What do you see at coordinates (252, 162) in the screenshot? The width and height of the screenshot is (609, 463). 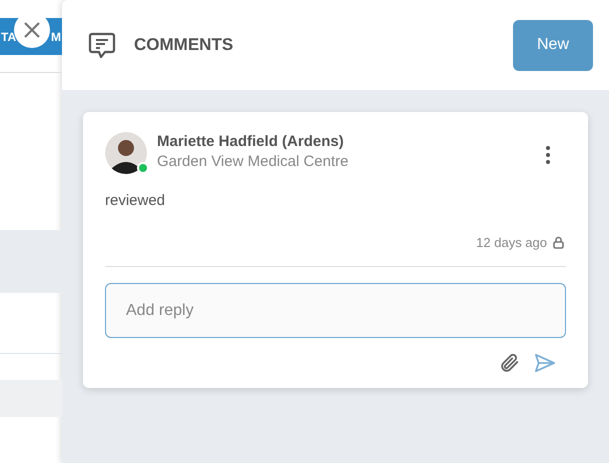 I see `organisation-name: Garden View Medical Centre` at bounding box center [252, 162].